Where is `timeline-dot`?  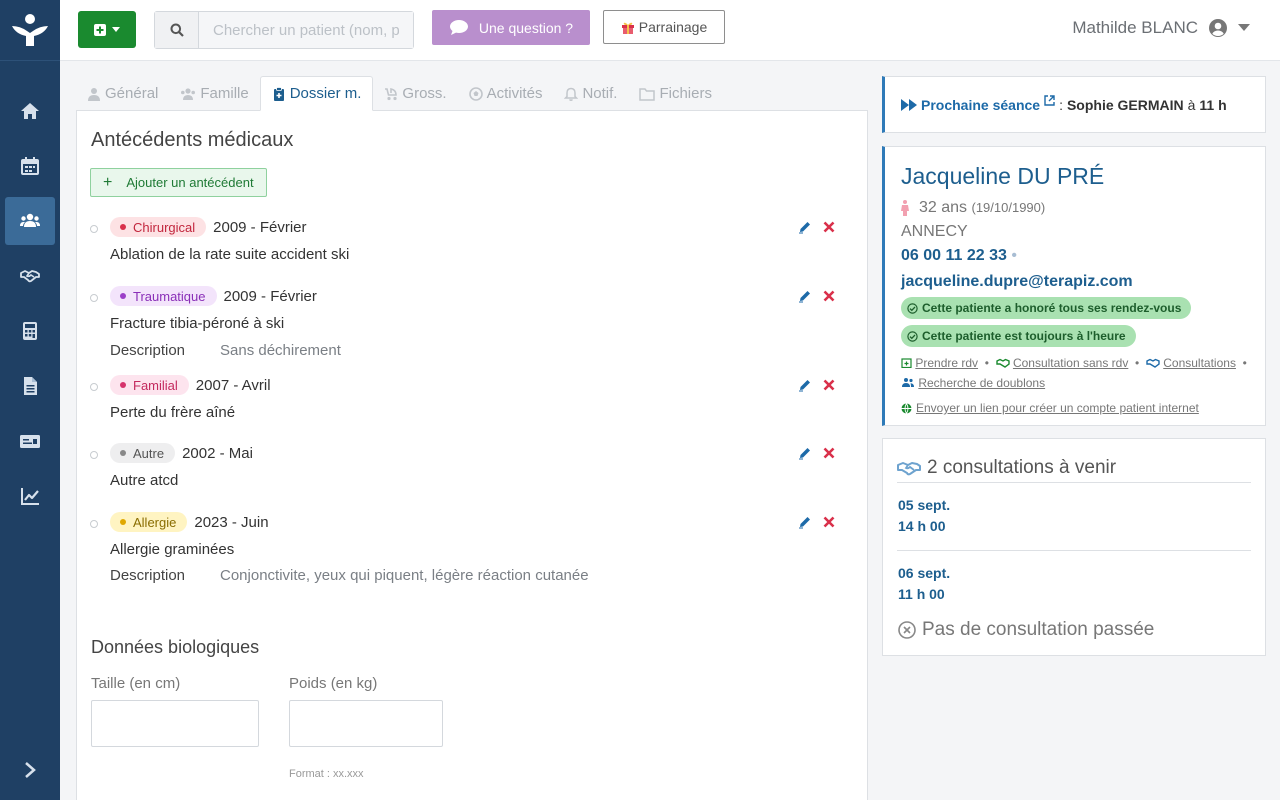
timeline-dot is located at coordinates (94, 455).